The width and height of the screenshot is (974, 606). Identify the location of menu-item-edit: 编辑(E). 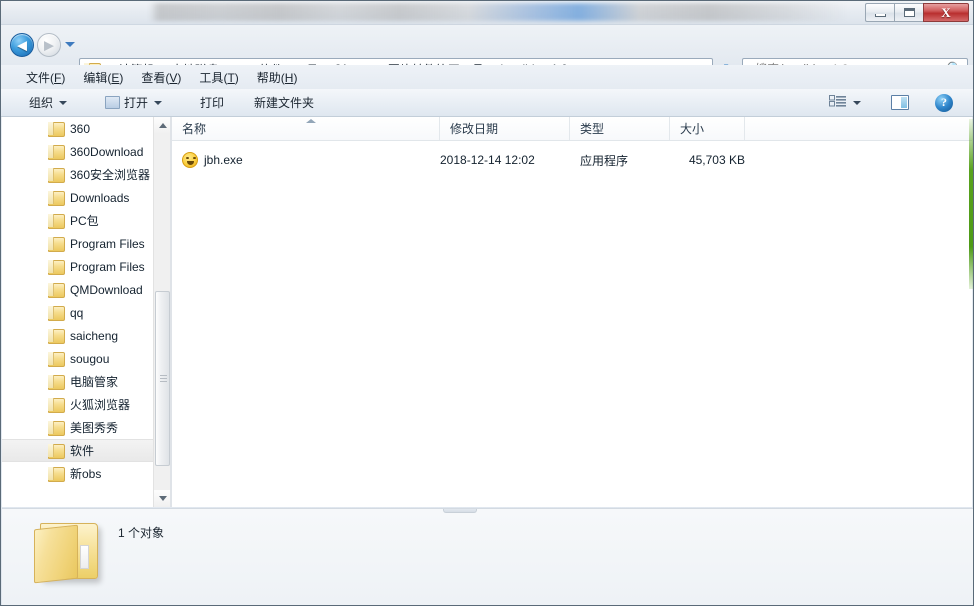
(103, 77).